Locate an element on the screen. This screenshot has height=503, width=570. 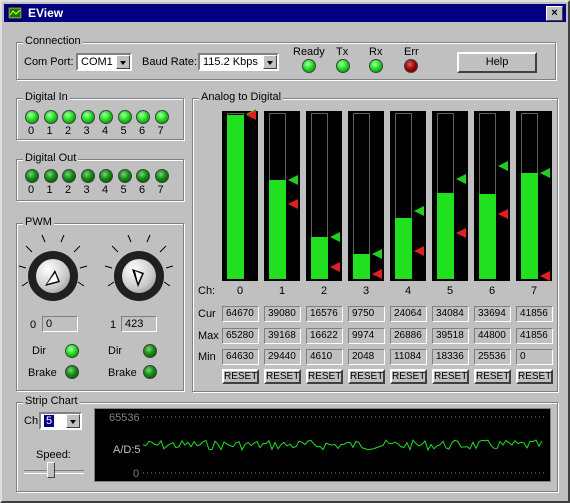
adc-cur-value: 41856 is located at coordinates (534, 314).